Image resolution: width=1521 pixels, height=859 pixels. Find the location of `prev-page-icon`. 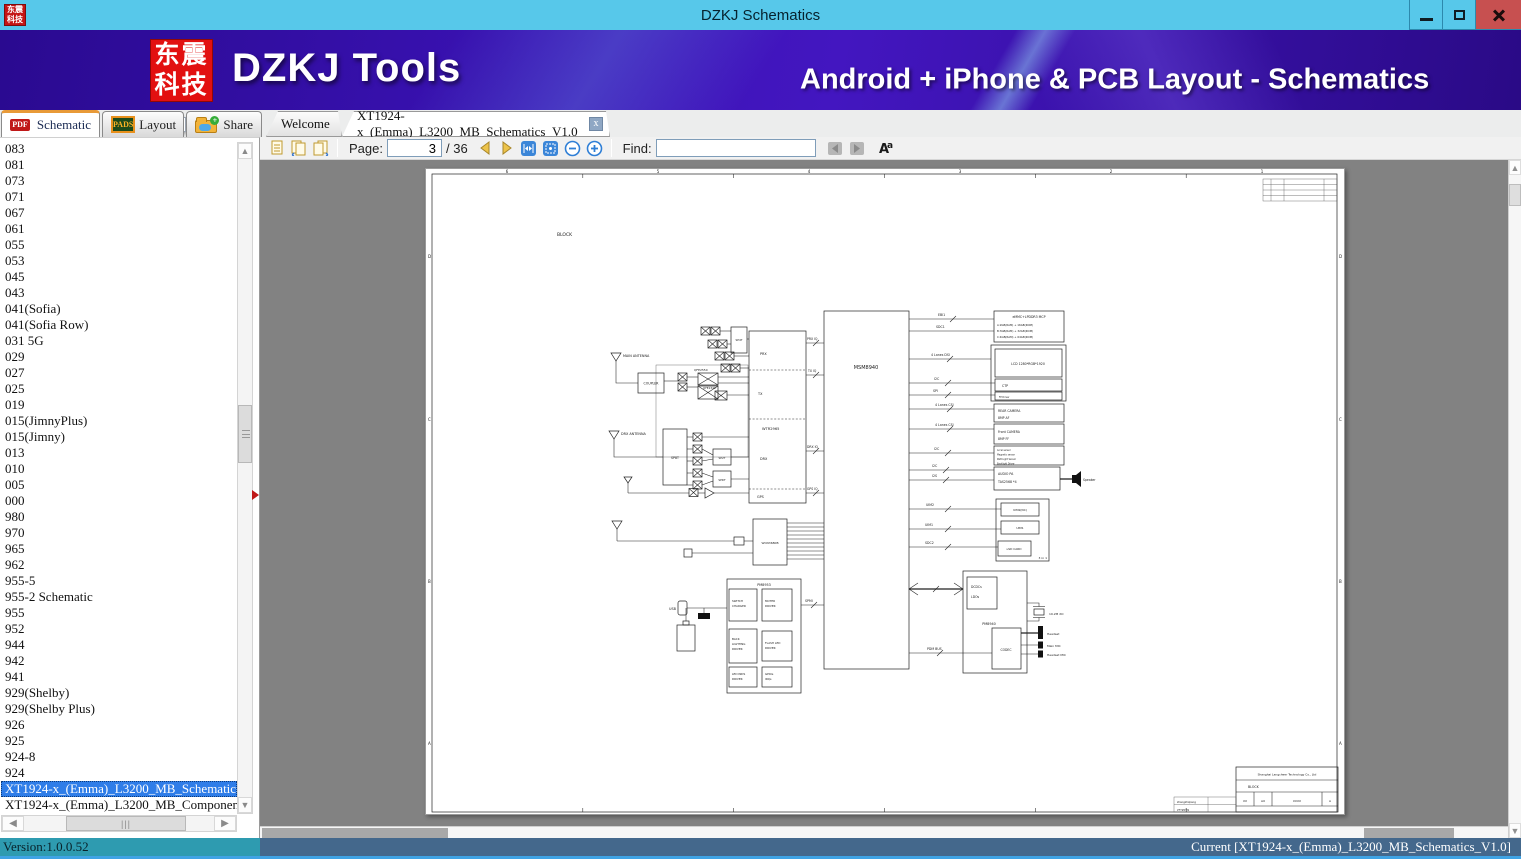

prev-page-icon is located at coordinates (485, 148).